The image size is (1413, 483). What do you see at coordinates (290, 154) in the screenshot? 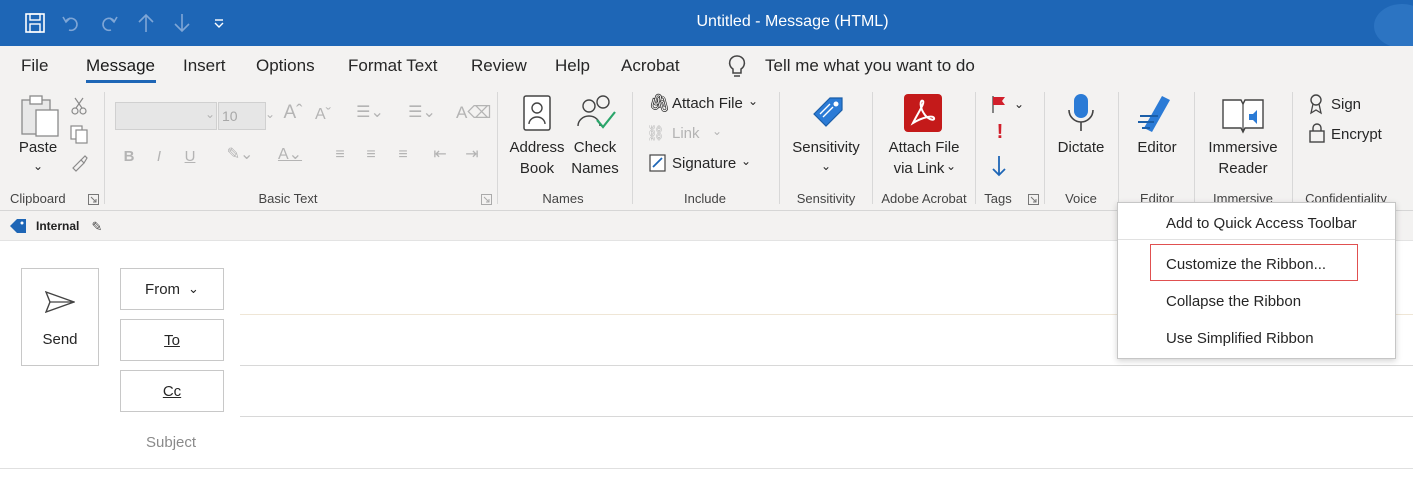
I see `font-color-icon: A⌄` at bounding box center [290, 154].